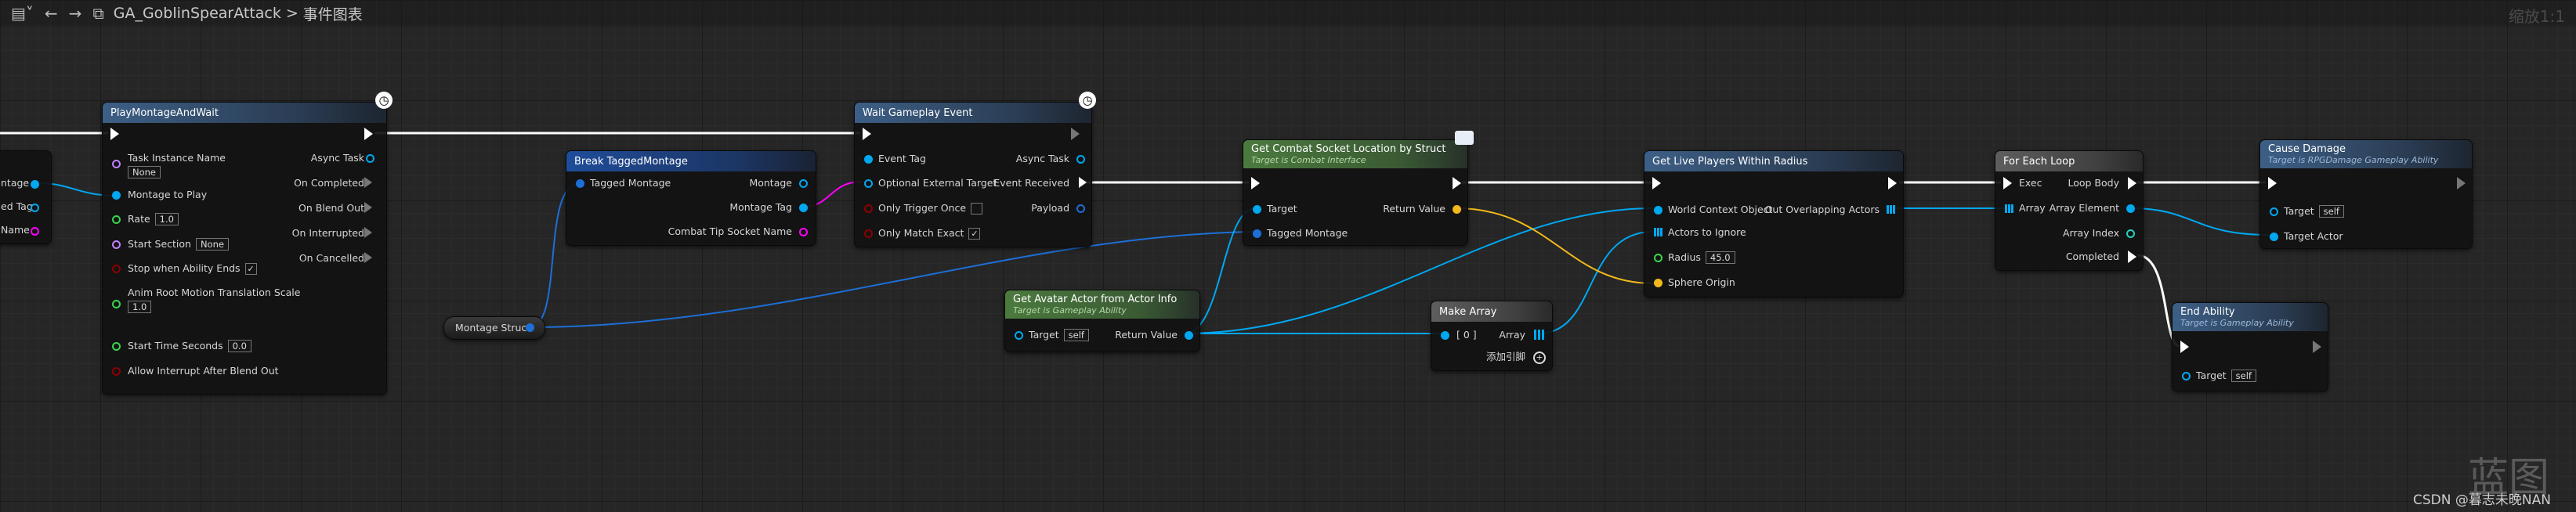 The width and height of the screenshot is (2576, 512). Describe the element at coordinates (2132, 257) in the screenshot. I see `completed-pin` at that location.